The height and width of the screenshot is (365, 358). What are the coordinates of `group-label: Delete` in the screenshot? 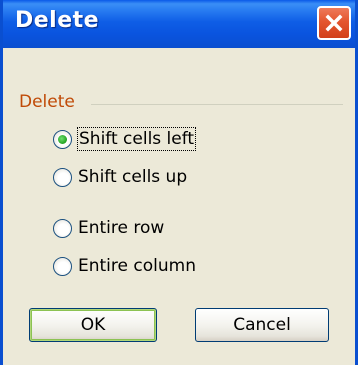 It's located at (50, 102).